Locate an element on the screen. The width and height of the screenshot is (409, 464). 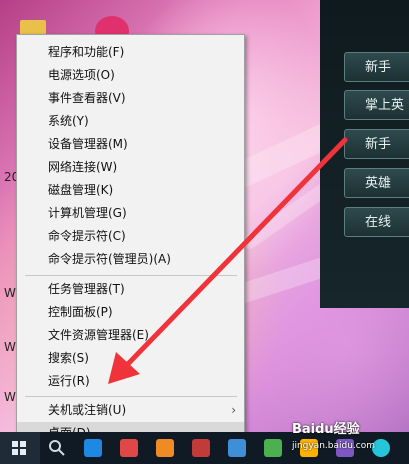
app-icon-blue is located at coordinates (93, 448).